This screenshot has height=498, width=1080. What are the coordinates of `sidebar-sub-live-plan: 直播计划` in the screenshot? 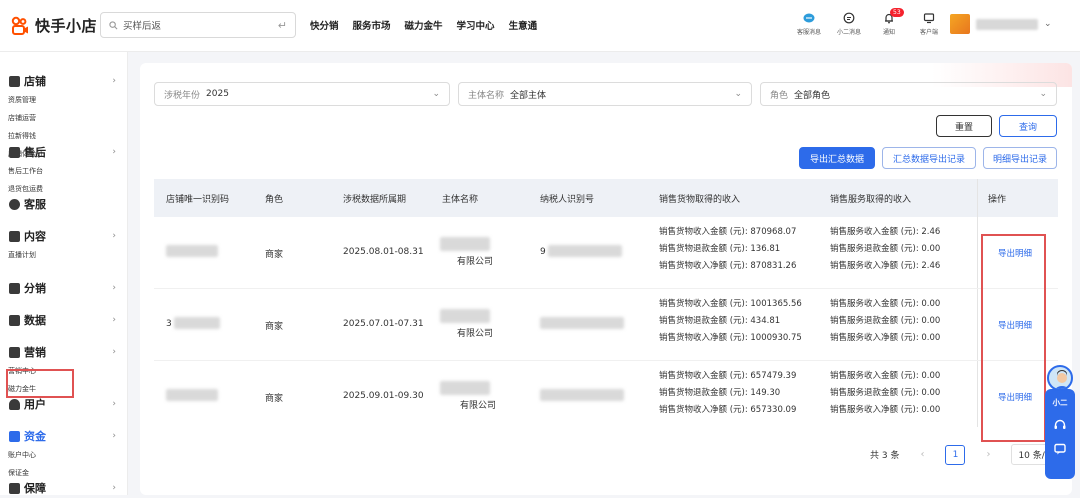 It's located at (39, 255).